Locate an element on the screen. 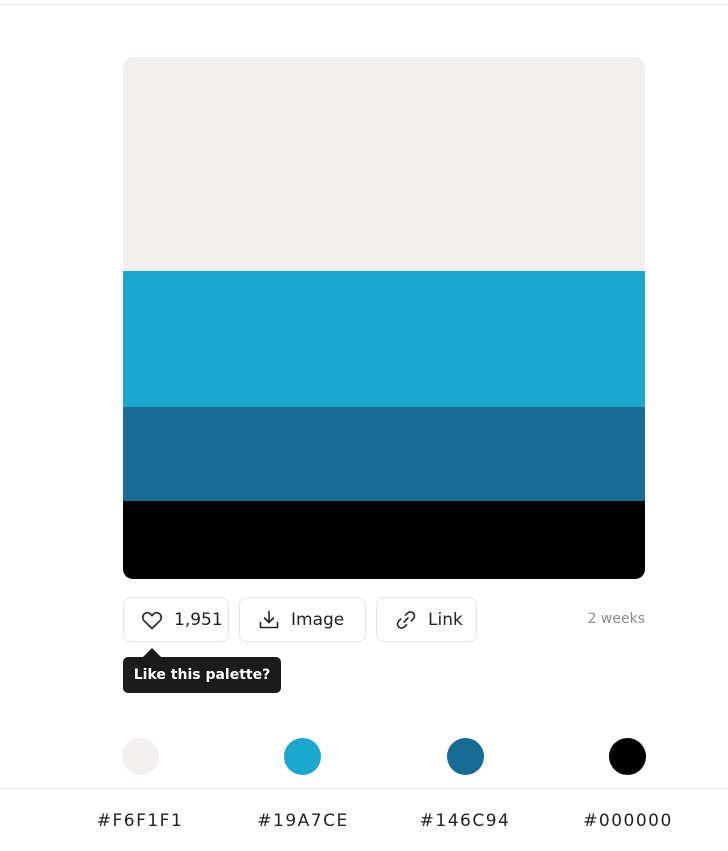 This screenshot has width=728, height=851. bottom-divider is located at coordinates (364, 788).